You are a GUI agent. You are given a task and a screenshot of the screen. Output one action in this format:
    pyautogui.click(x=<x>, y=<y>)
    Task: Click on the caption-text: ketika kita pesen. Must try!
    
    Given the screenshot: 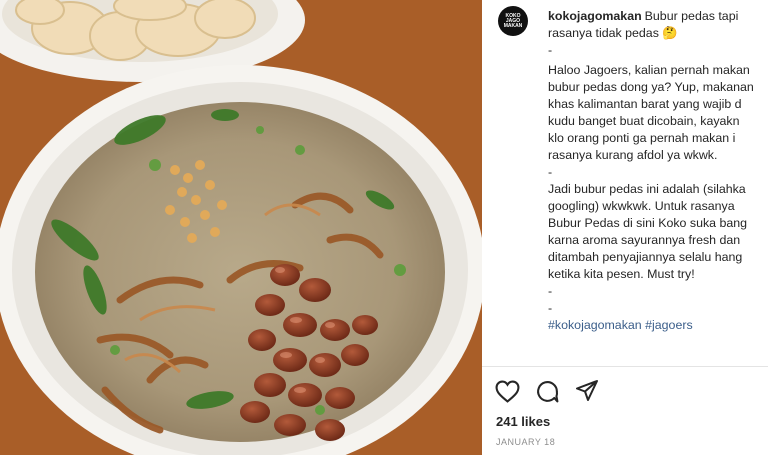 What is the action you would take?
    pyautogui.click(x=621, y=274)
    